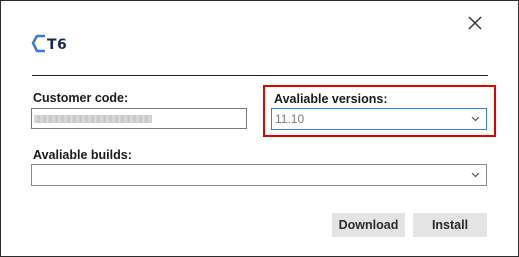 The height and width of the screenshot is (257, 519). I want to click on builds-dropdown, so click(259, 175).